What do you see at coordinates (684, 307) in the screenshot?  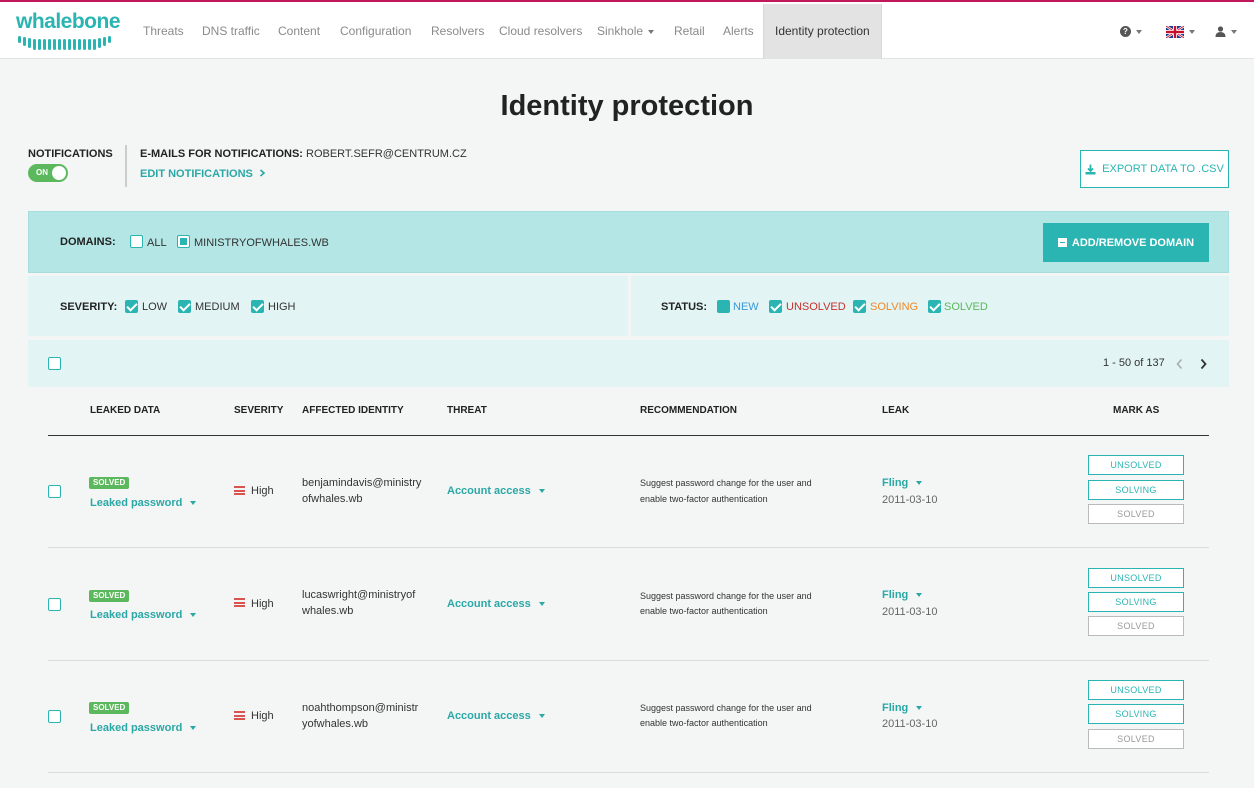 I see `status-label: STATUS:` at bounding box center [684, 307].